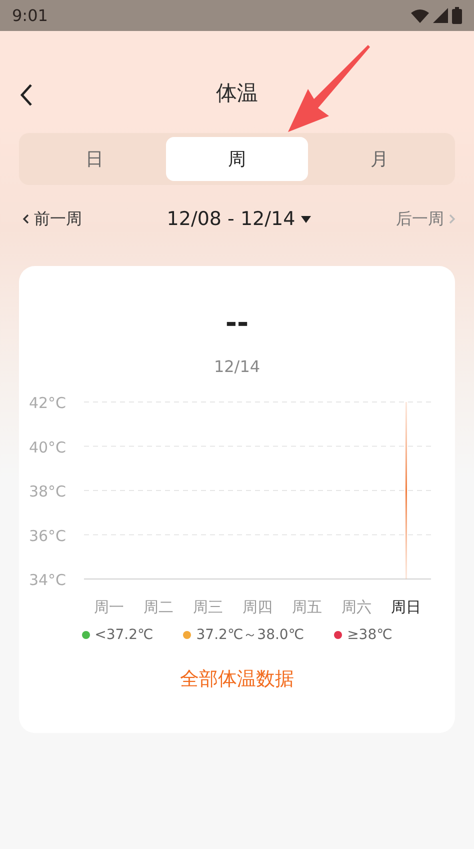 The width and height of the screenshot is (474, 849). Describe the element at coordinates (47, 447) in the screenshot. I see `y-axis-label: 40°C` at that location.